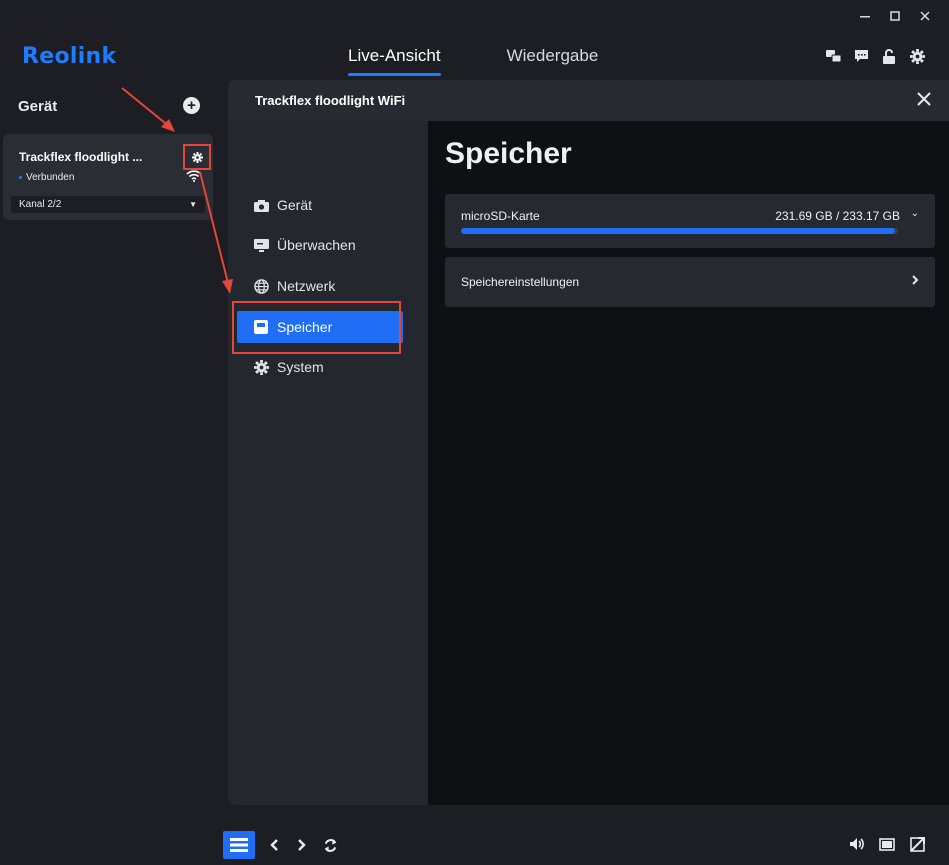 The image size is (949, 865). Describe the element at coordinates (917, 844) in the screenshot. I see `fullscreen-icon` at that location.